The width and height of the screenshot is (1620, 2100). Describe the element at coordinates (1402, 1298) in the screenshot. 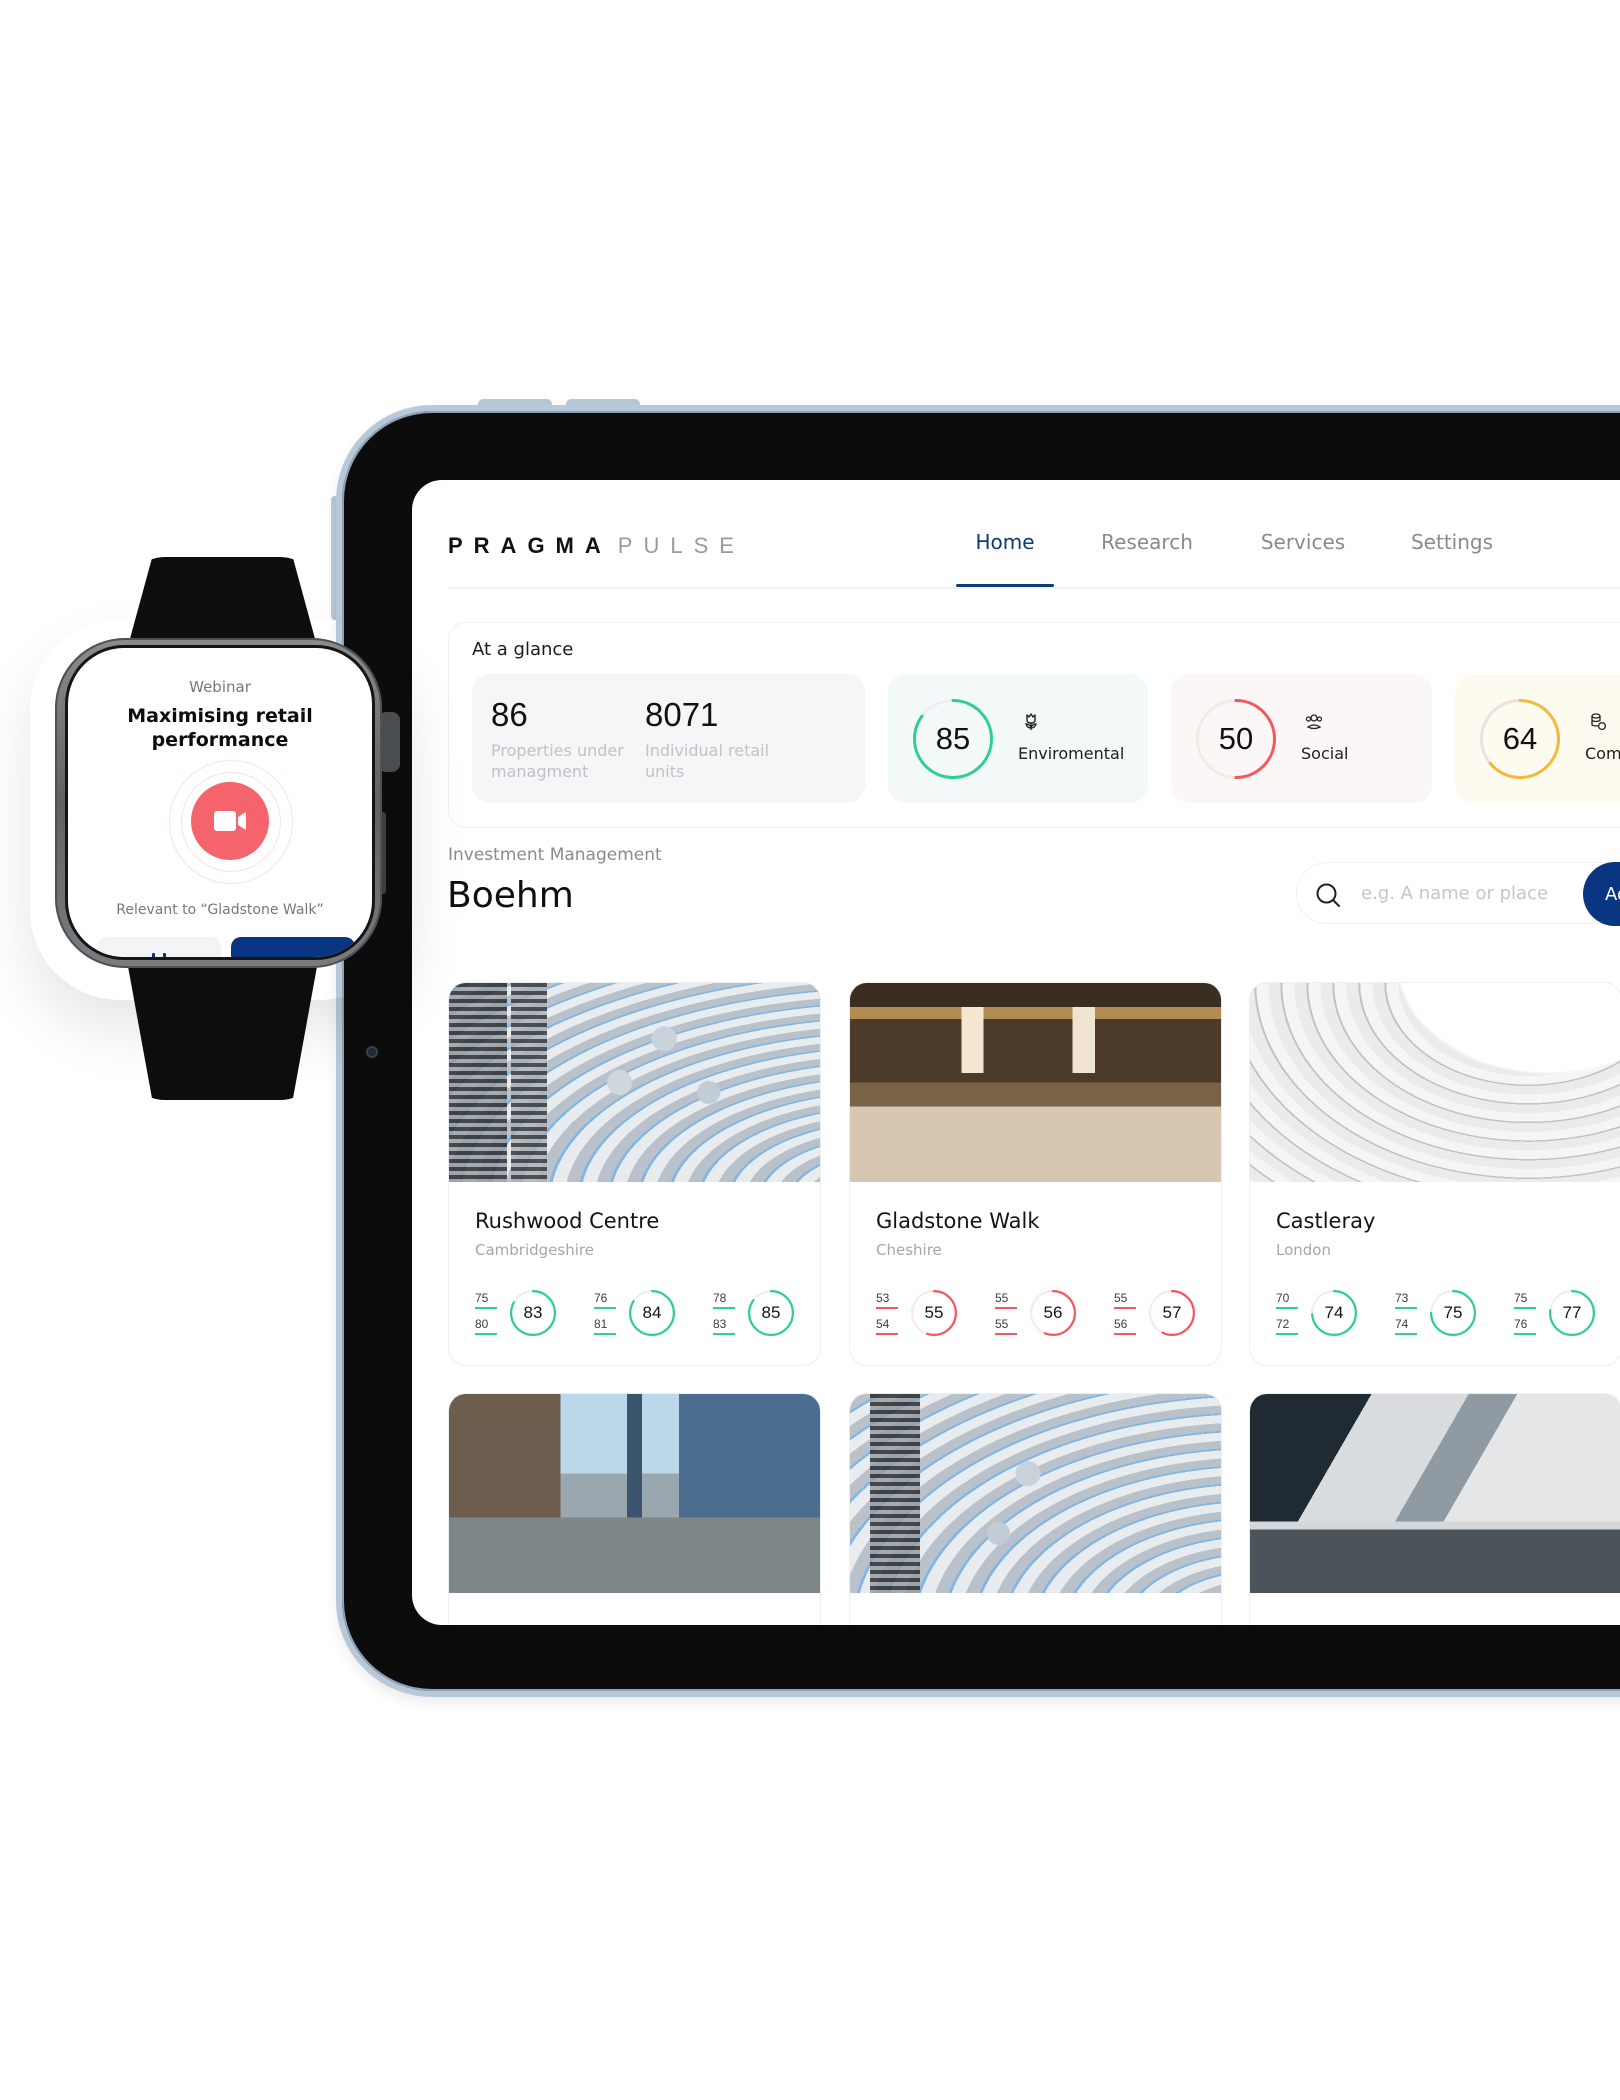

I see `metric-value-a: 73` at that location.